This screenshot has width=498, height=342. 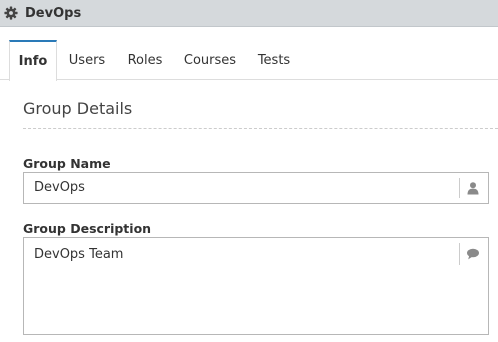 I want to click on group-title: DevOps, so click(x=53, y=13).